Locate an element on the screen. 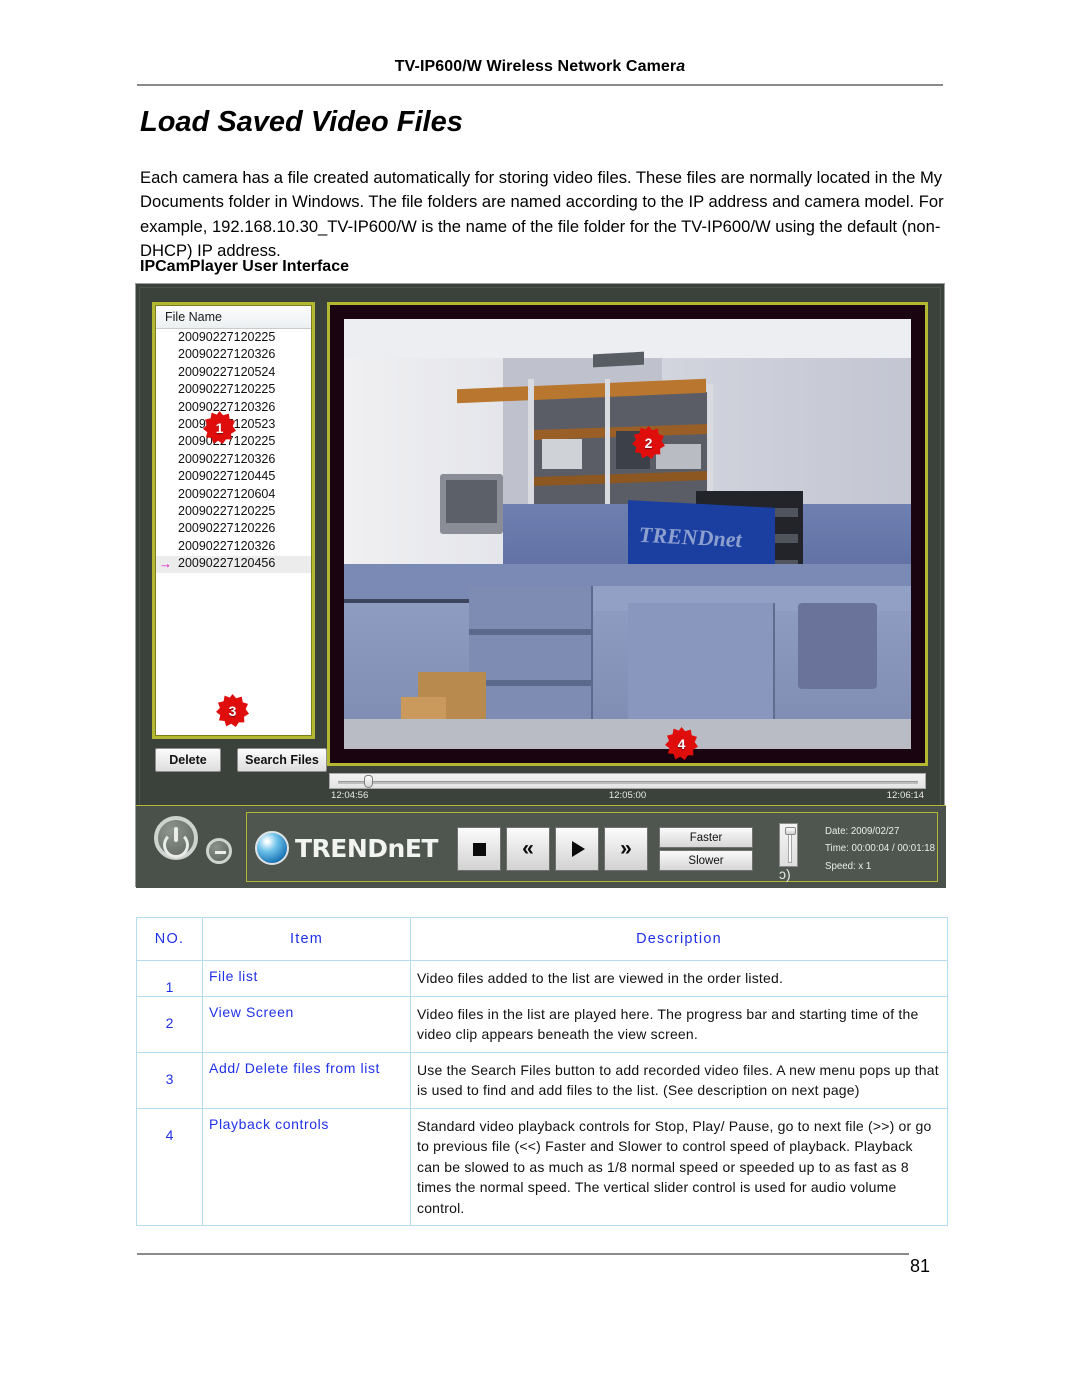 The image size is (1080, 1397). timeline-end: 12:06:14 is located at coordinates (905, 795).